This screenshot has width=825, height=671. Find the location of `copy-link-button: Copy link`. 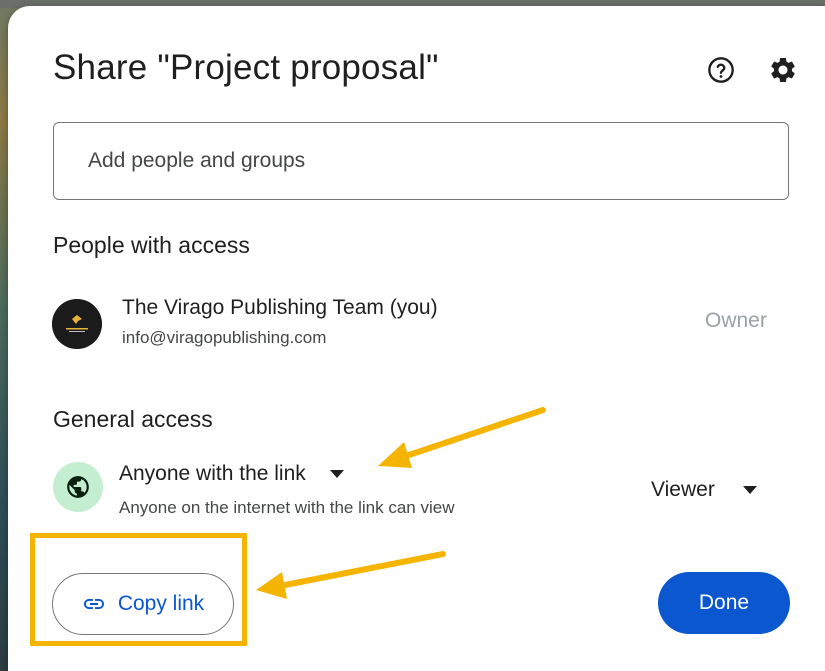

copy-link-button: Copy link is located at coordinates (143, 604).